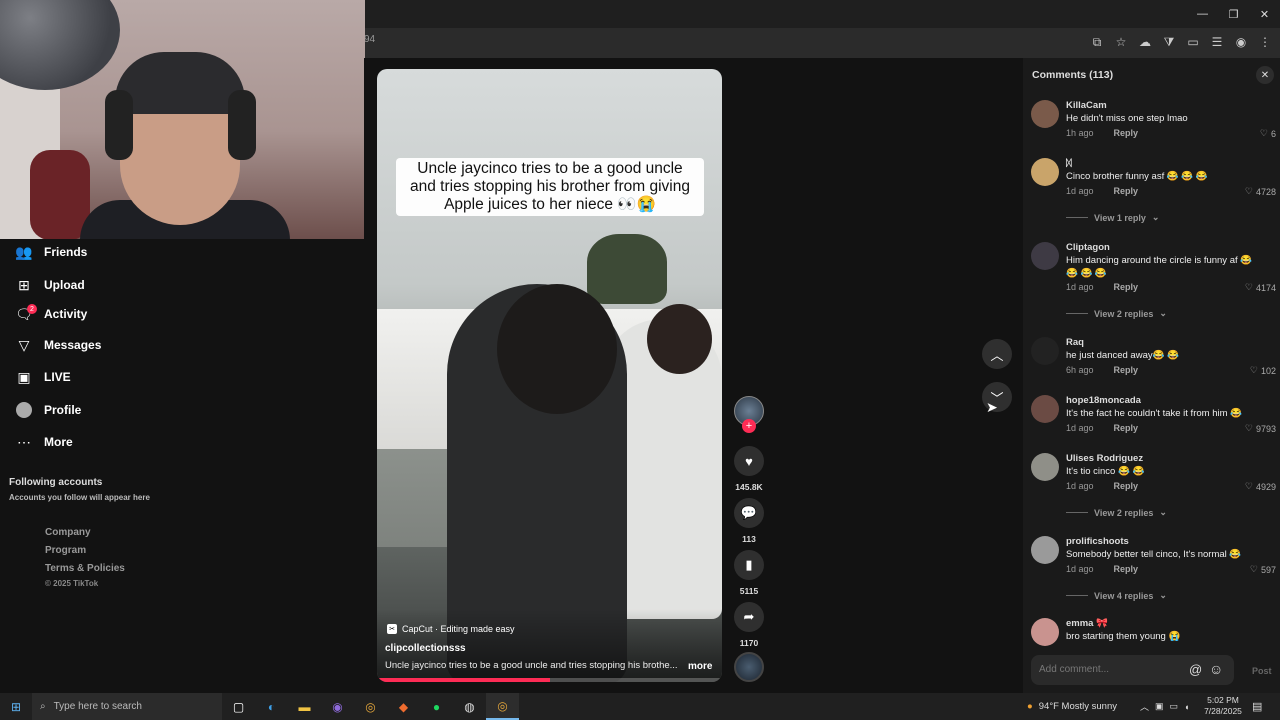 The height and width of the screenshot is (720, 1280). Describe the element at coordinates (1233, 14) in the screenshot. I see `restore-button: ❐` at that location.